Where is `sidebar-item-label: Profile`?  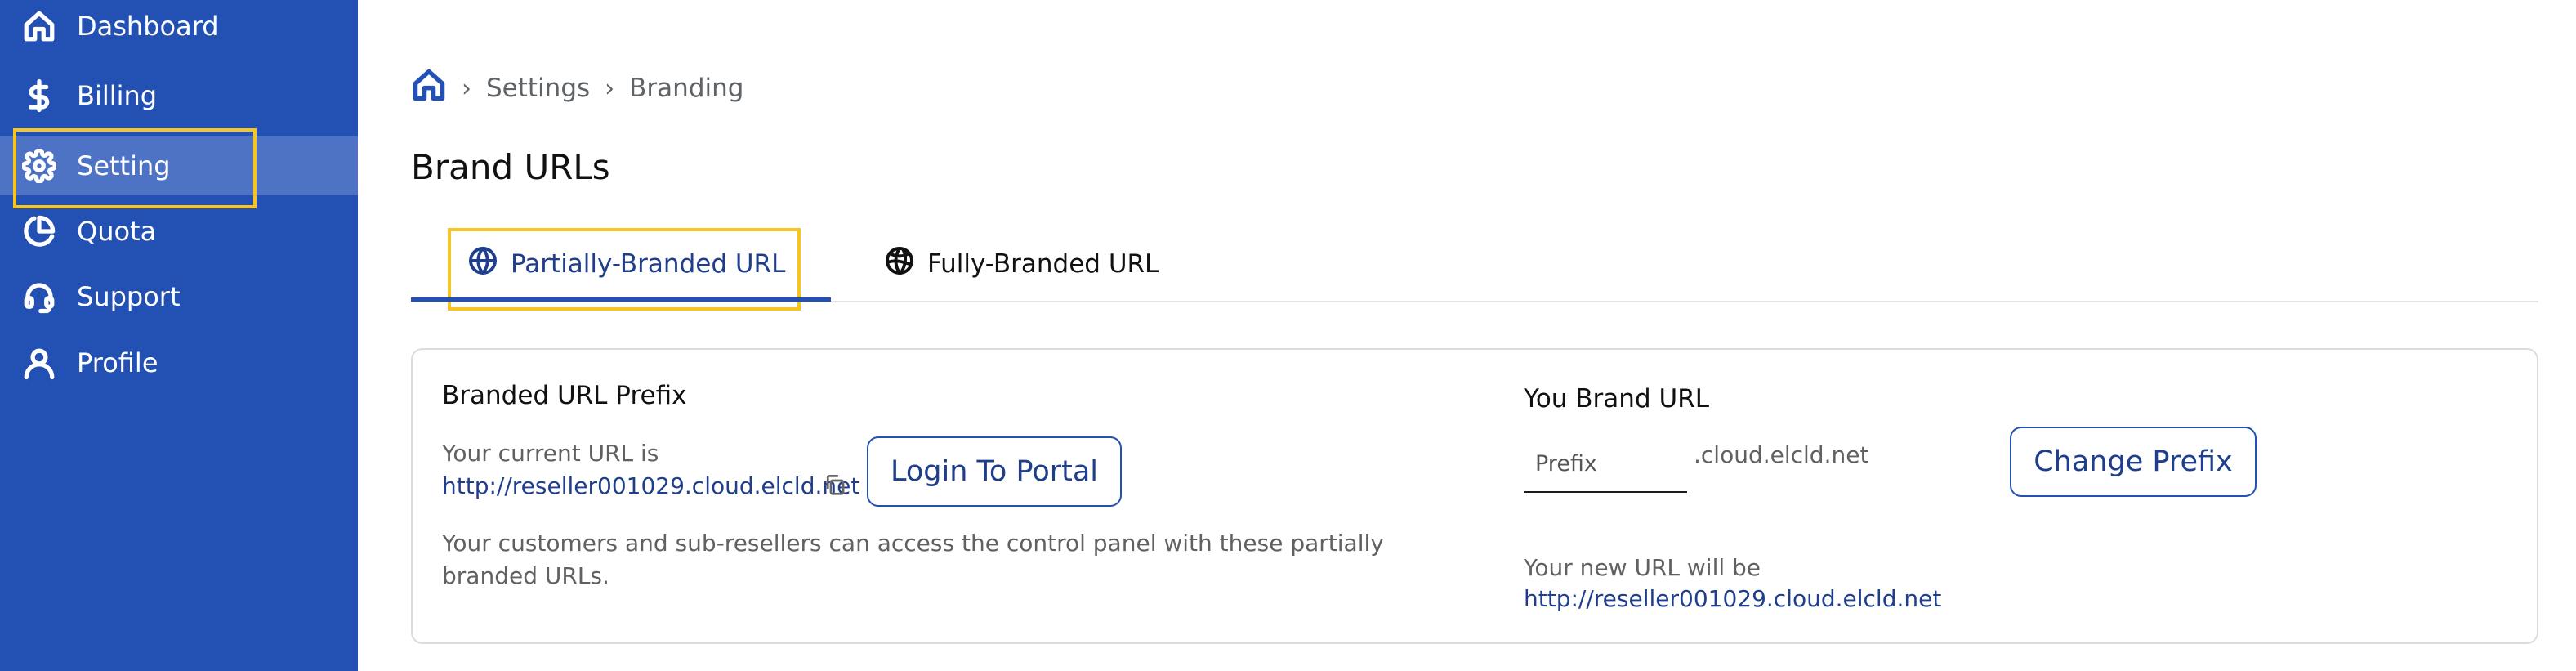
sidebar-item-label: Profile is located at coordinates (118, 362).